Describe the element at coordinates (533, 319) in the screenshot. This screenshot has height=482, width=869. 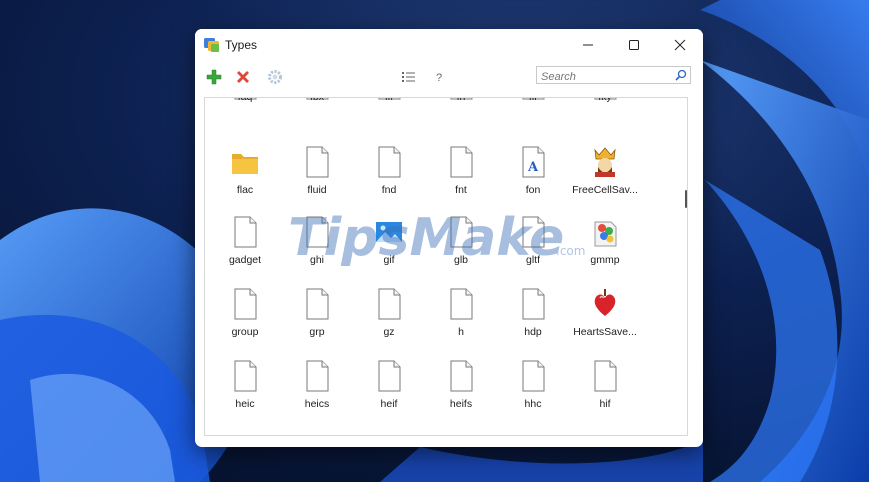
I see `file-type-item: hdp` at that location.